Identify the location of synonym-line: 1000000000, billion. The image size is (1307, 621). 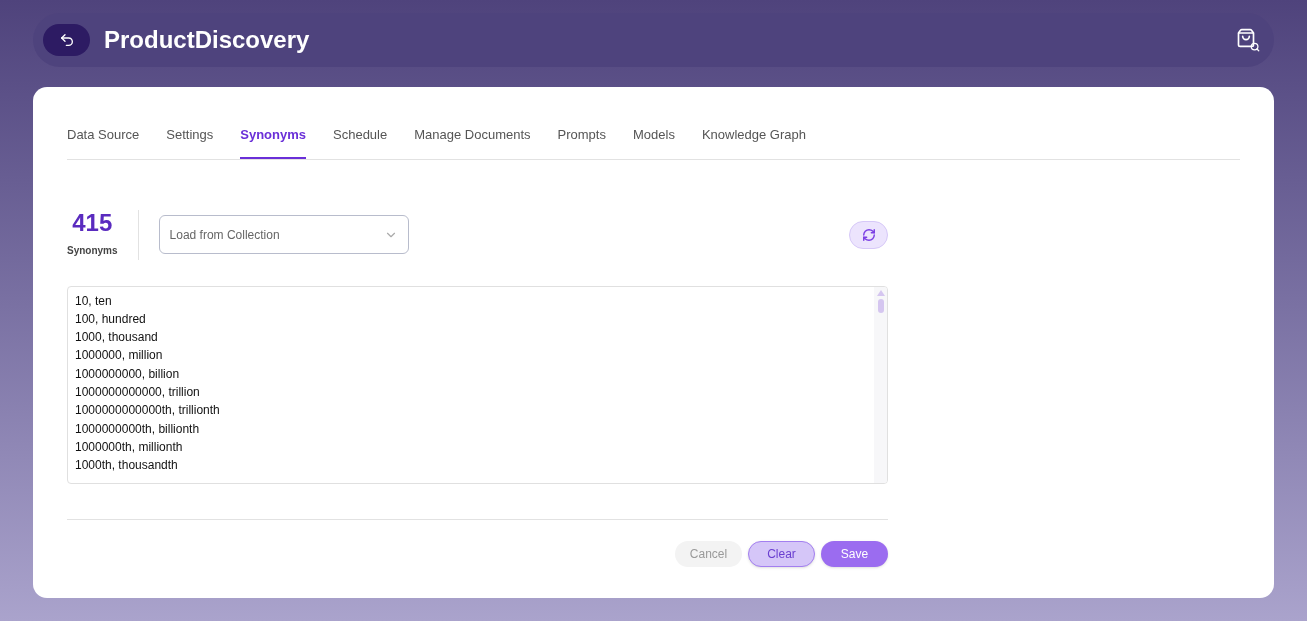
(128, 374).